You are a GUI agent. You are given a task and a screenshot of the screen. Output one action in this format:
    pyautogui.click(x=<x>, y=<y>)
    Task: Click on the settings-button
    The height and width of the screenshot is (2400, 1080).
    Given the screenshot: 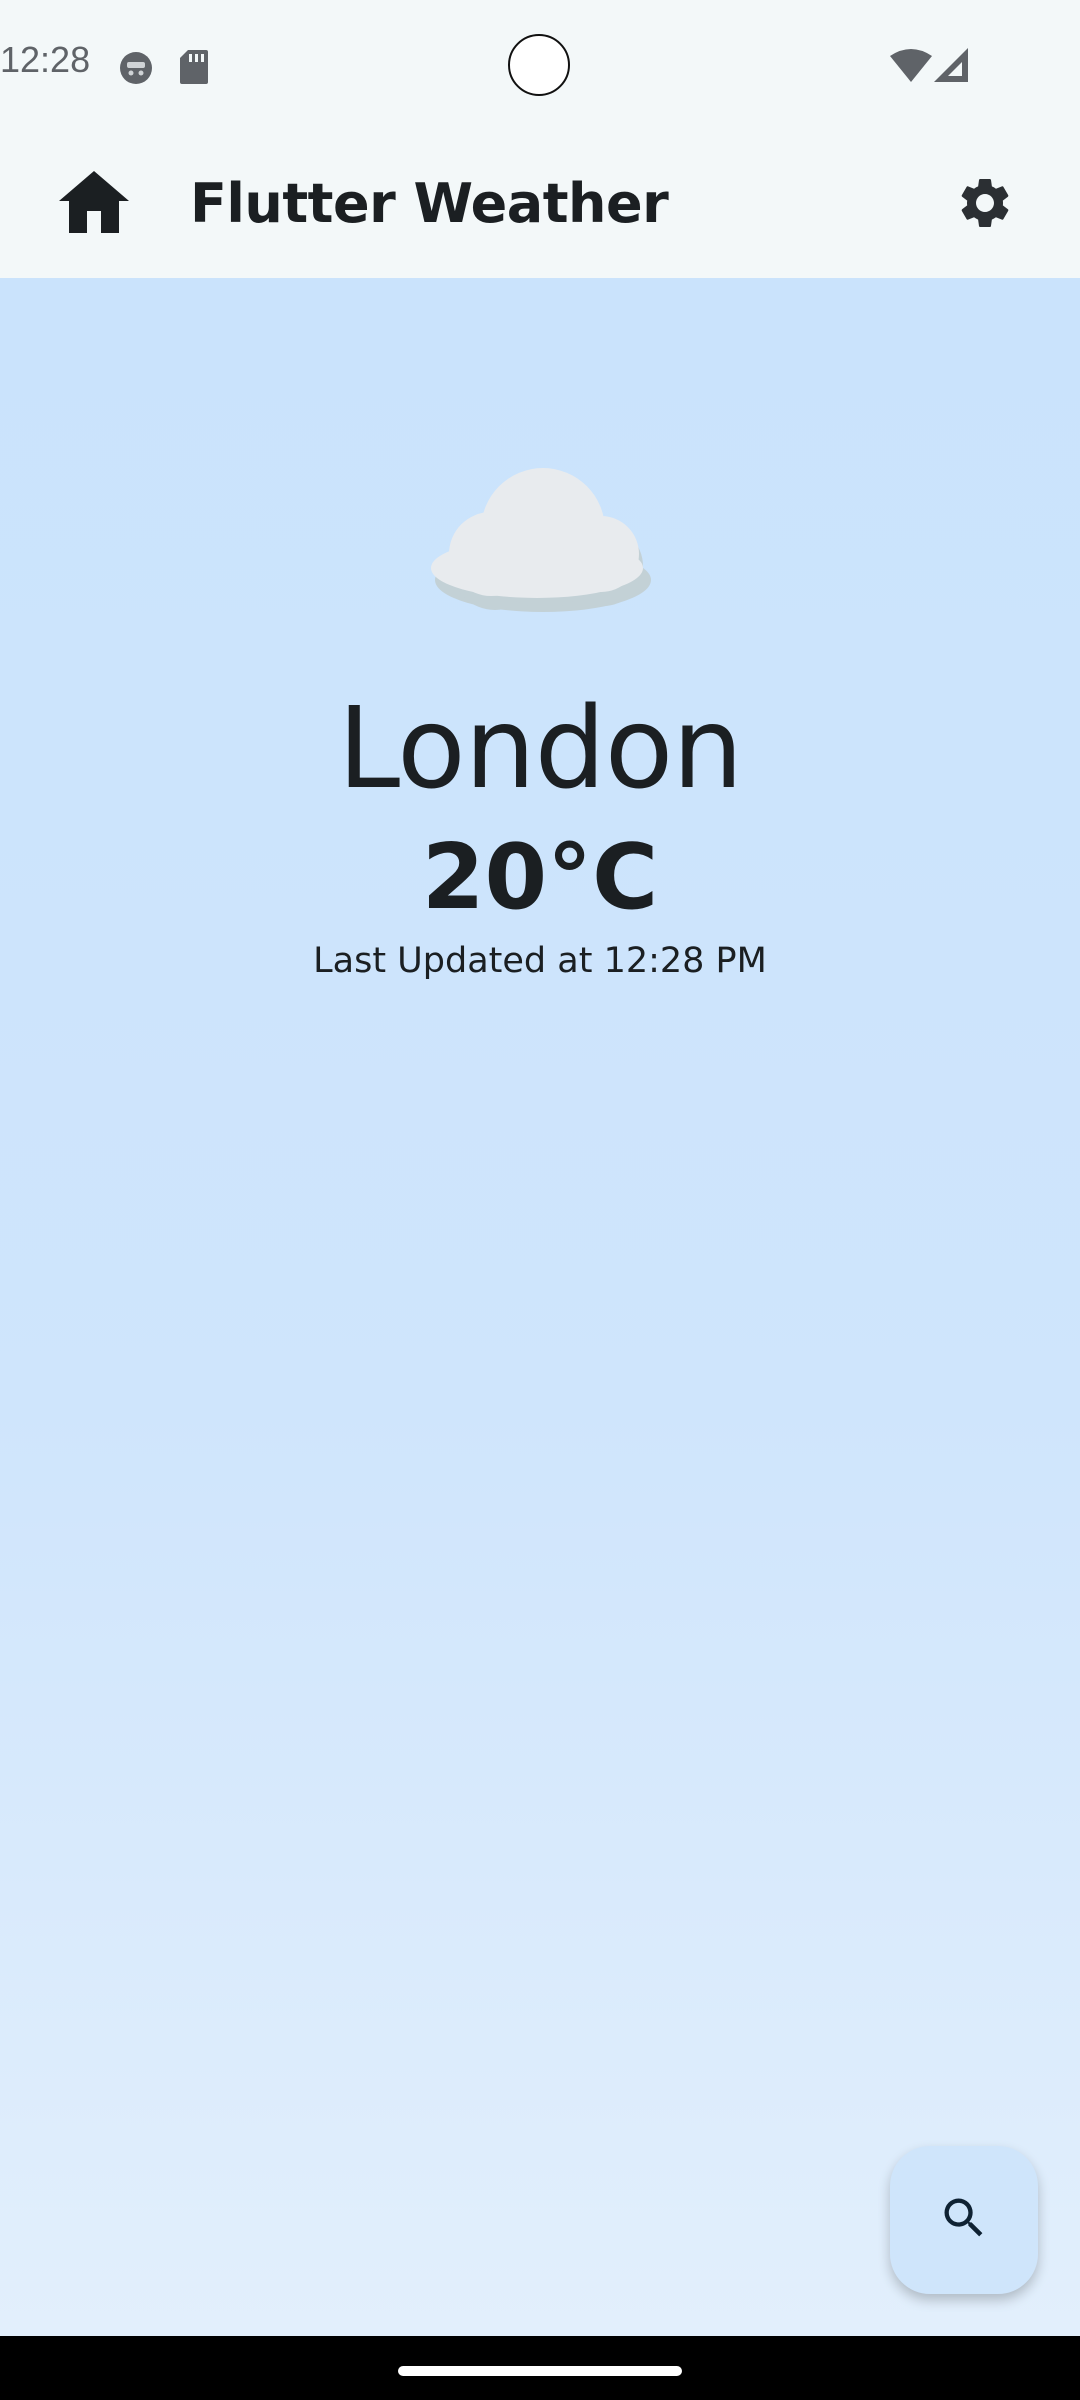 What is the action you would take?
    pyautogui.click(x=985, y=205)
    